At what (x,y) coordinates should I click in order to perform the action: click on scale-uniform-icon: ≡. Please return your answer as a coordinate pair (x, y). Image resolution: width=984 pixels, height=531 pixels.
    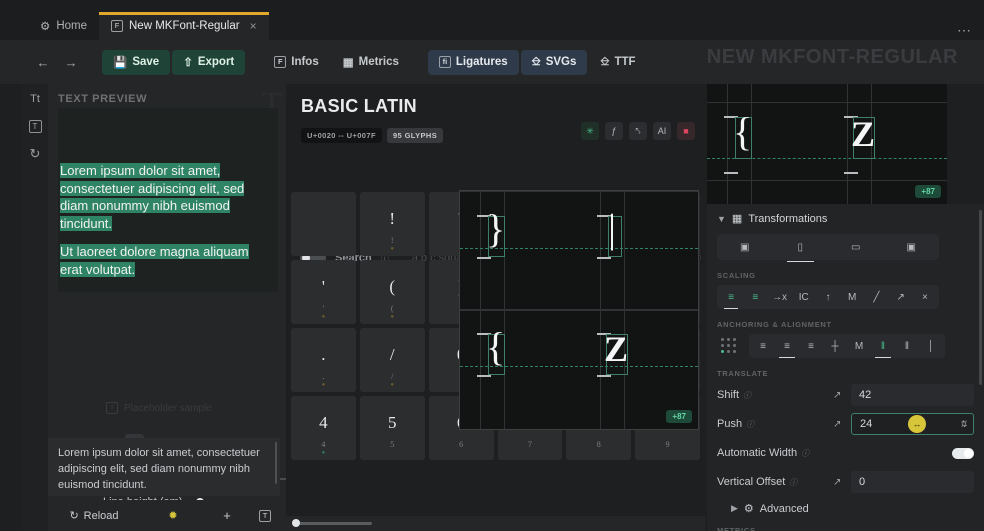
    Looking at the image, I should click on (731, 298).